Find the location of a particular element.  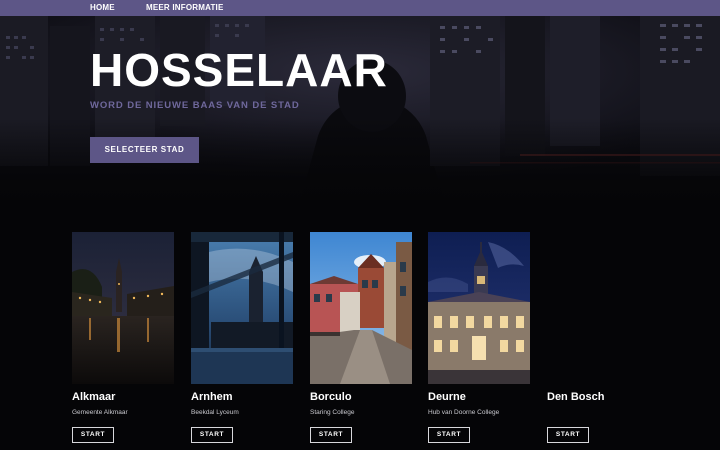

canal-at-night-photo is located at coordinates (123, 308).